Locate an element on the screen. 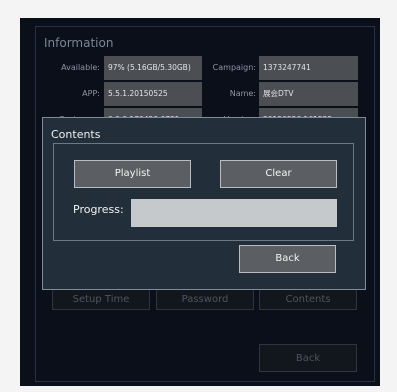 This screenshot has width=397, height=392. password-button: Password is located at coordinates (205, 299).